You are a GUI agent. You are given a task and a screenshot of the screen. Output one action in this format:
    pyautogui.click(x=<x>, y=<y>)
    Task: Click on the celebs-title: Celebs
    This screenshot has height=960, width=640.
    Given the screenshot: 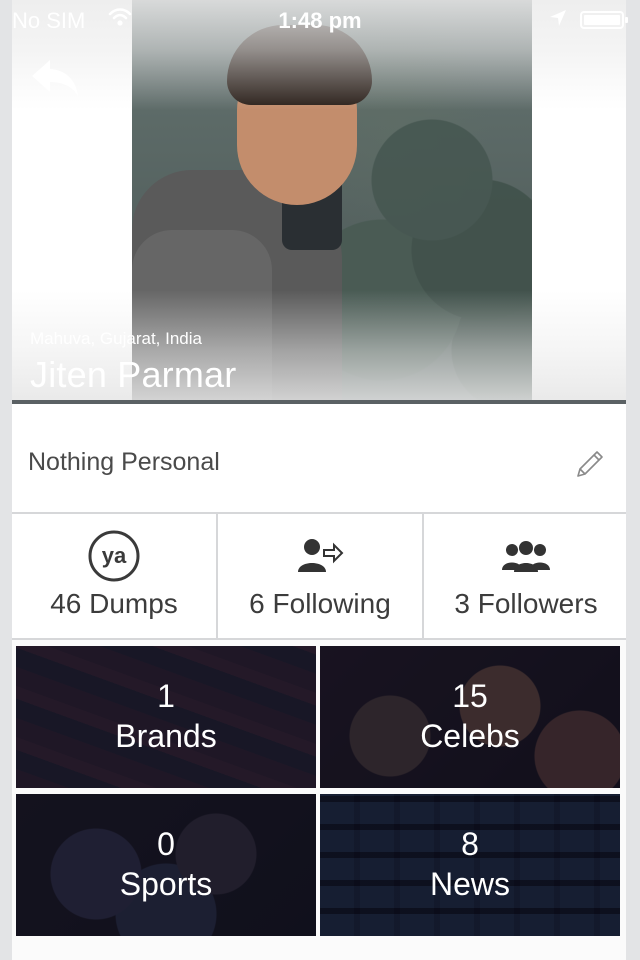 What is the action you would take?
    pyautogui.click(x=470, y=736)
    